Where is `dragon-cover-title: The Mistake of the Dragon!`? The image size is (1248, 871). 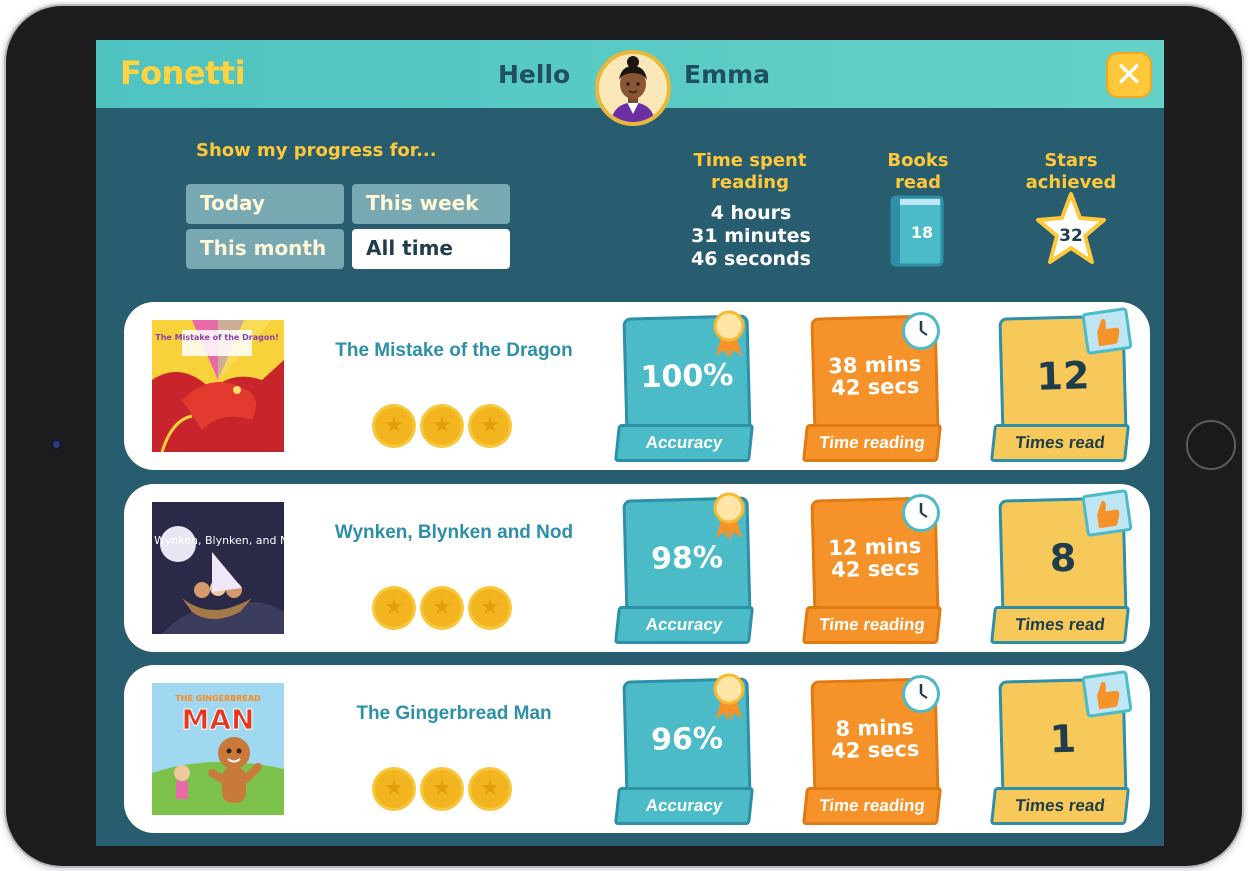
dragon-cover-title: The Mistake of the Dragon! is located at coordinates (216, 337).